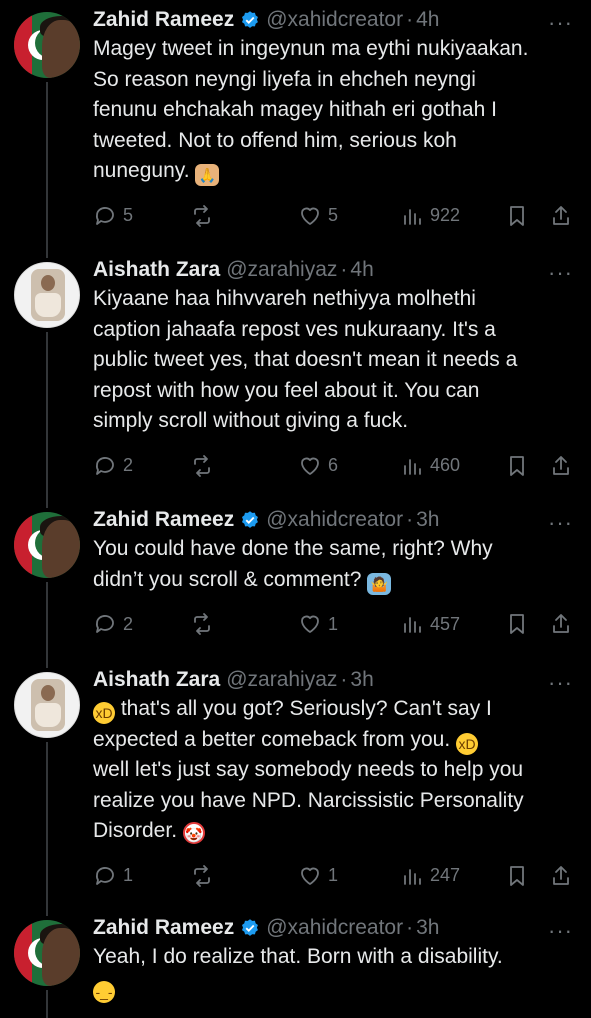  Describe the element at coordinates (47, 1004) in the screenshot. I see `thread-connector` at that location.